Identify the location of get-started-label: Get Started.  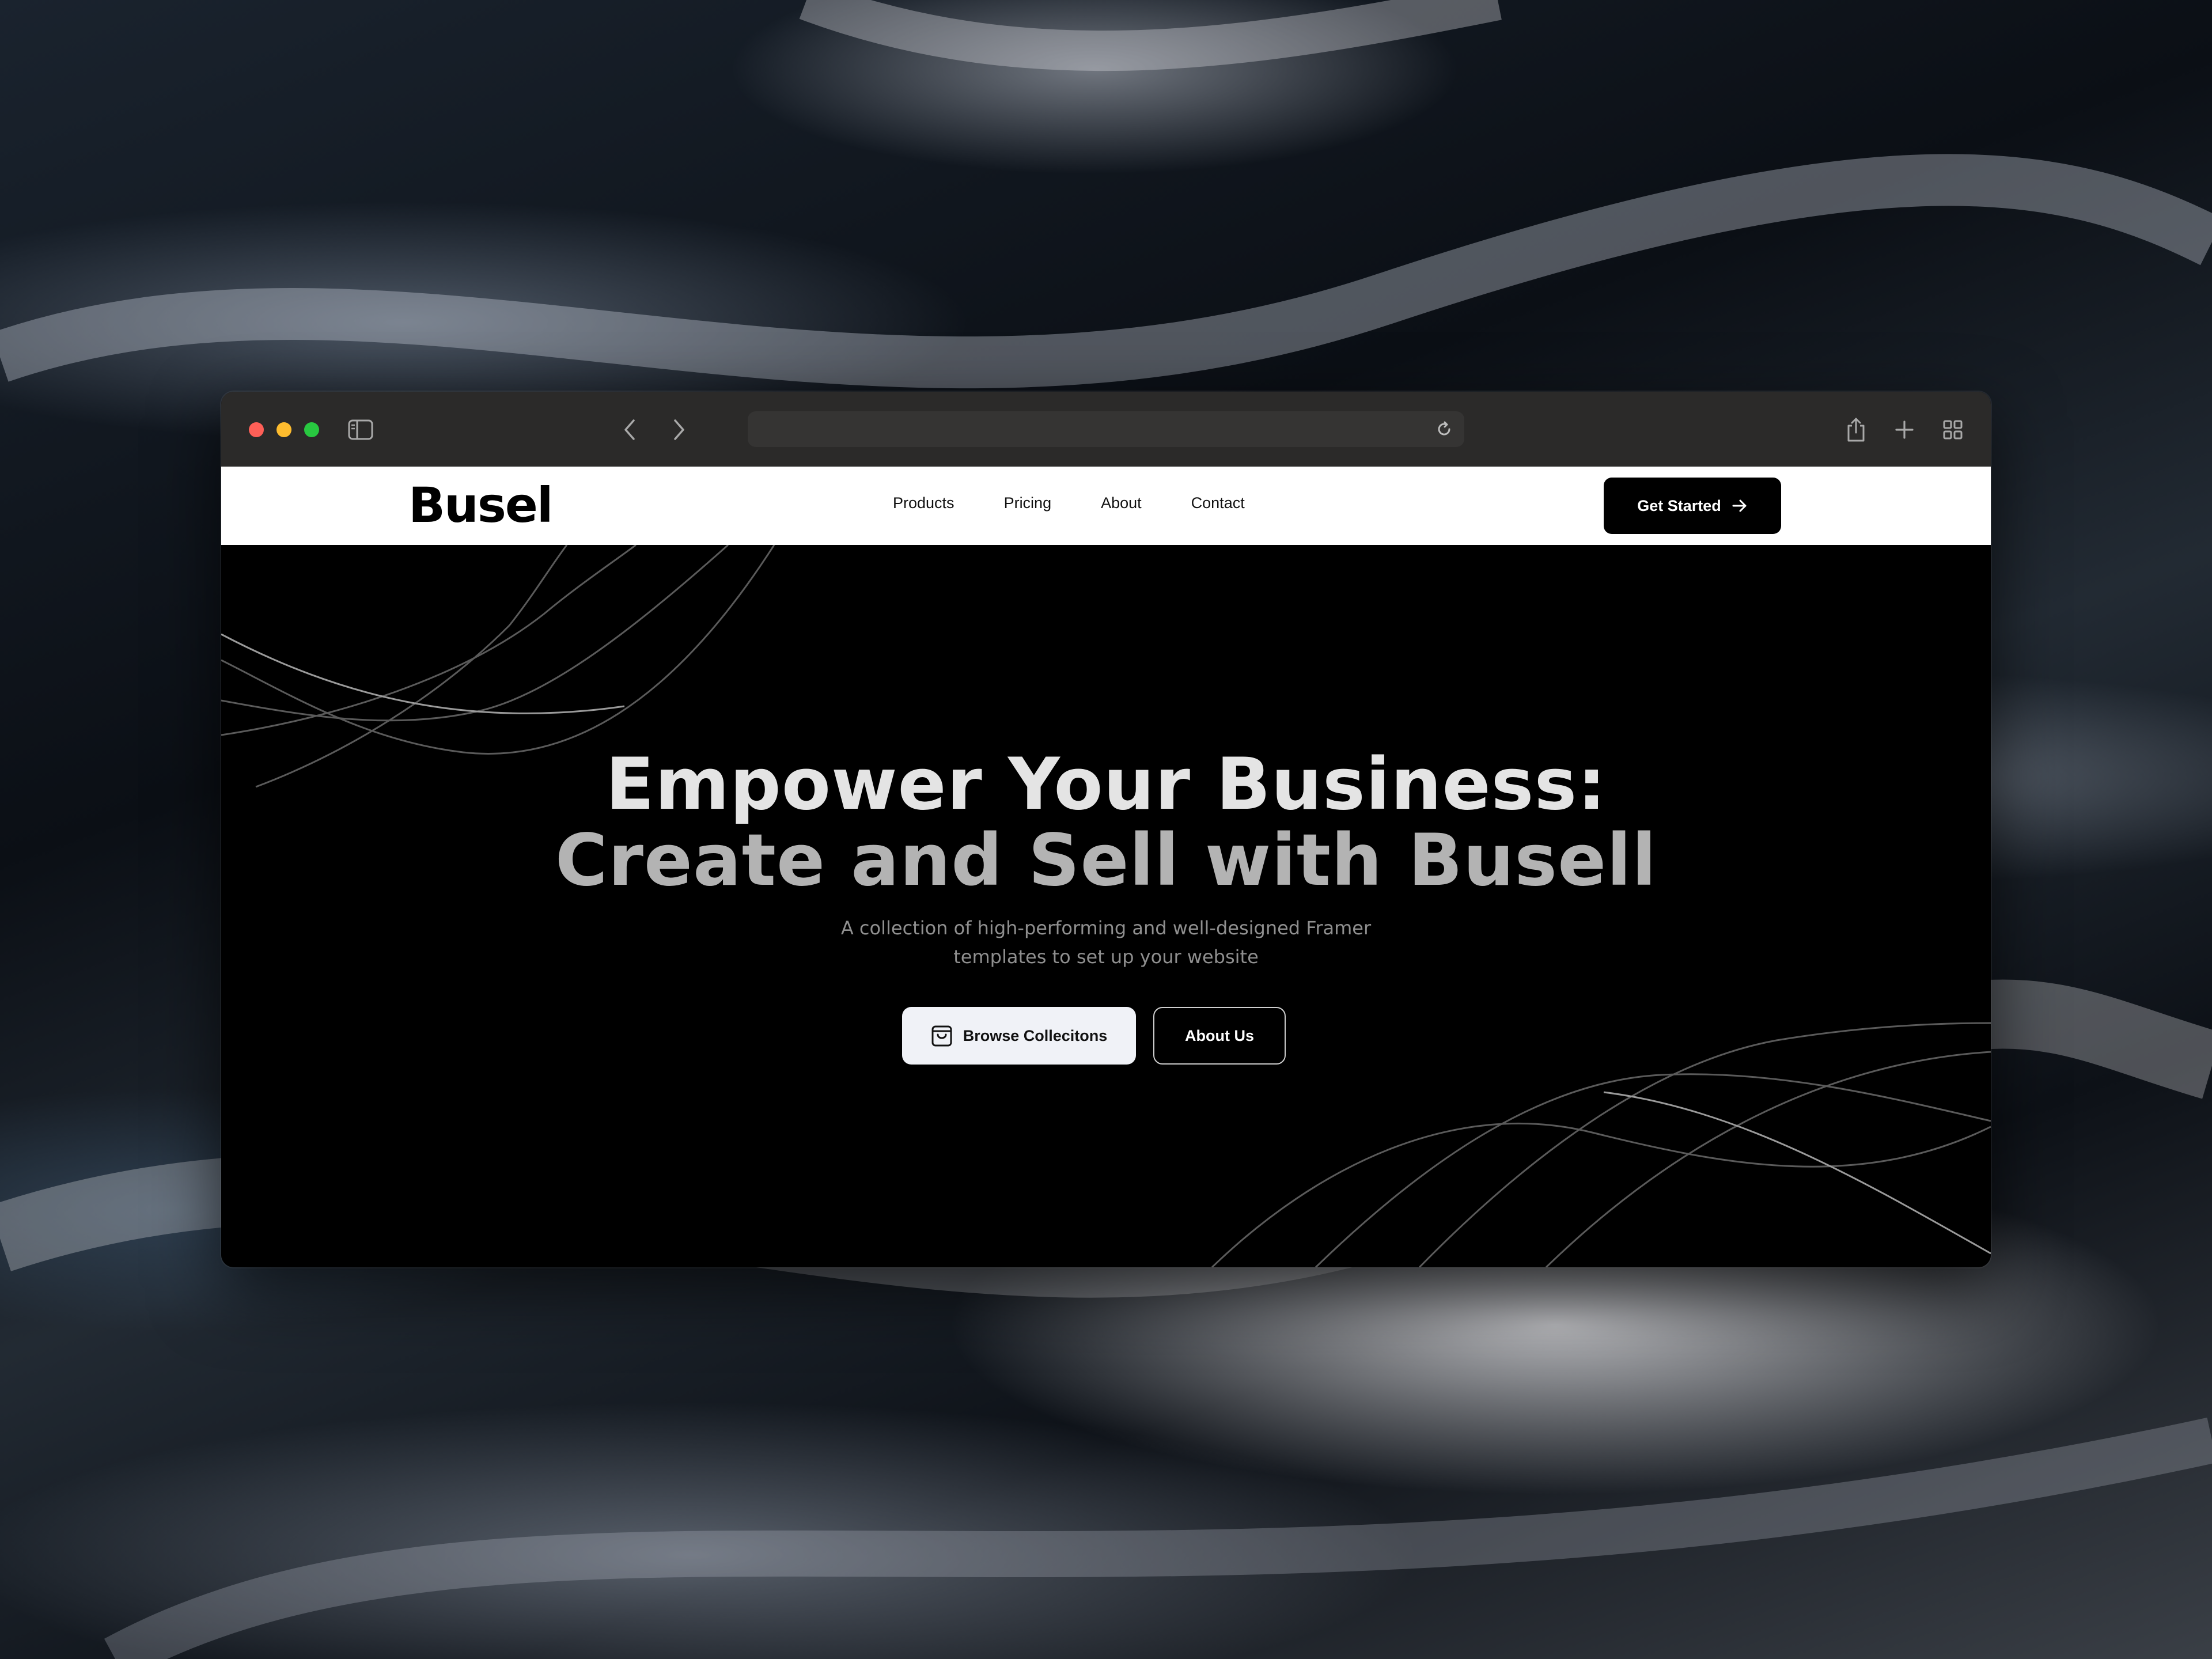
(1679, 505).